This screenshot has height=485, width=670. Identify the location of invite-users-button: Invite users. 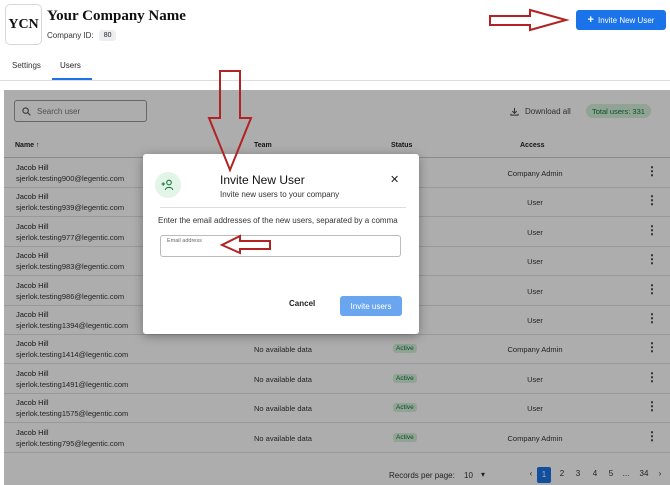
(371, 306).